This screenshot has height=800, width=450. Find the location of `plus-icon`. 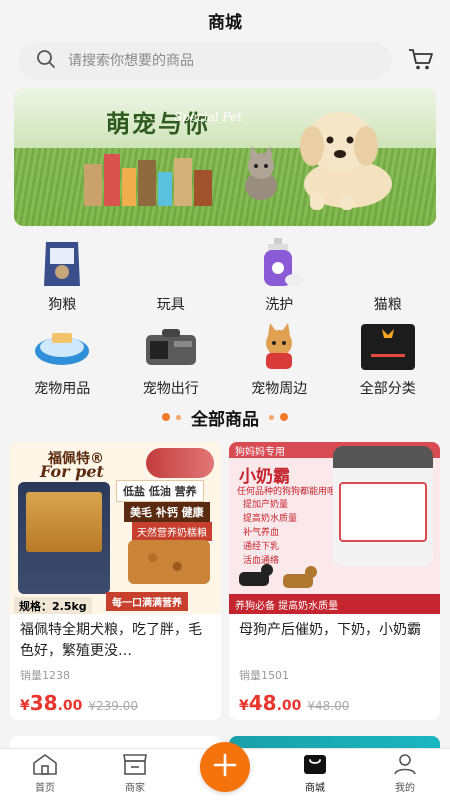

plus-icon is located at coordinates (225, 767).